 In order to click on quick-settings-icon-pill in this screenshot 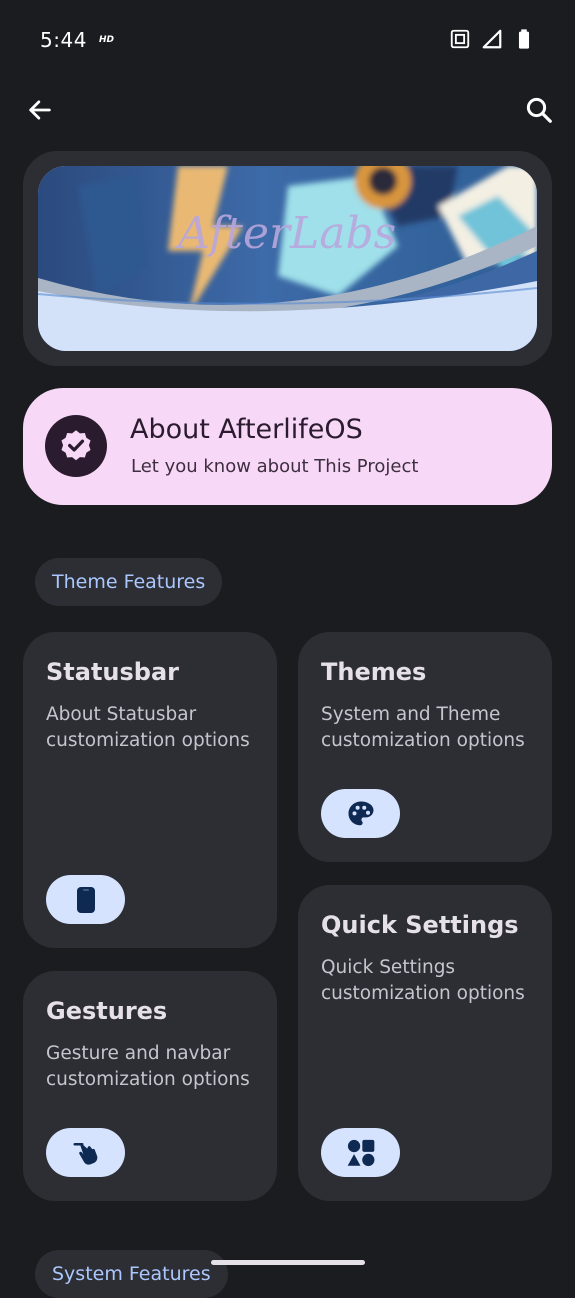, I will do `click(360, 1152)`.